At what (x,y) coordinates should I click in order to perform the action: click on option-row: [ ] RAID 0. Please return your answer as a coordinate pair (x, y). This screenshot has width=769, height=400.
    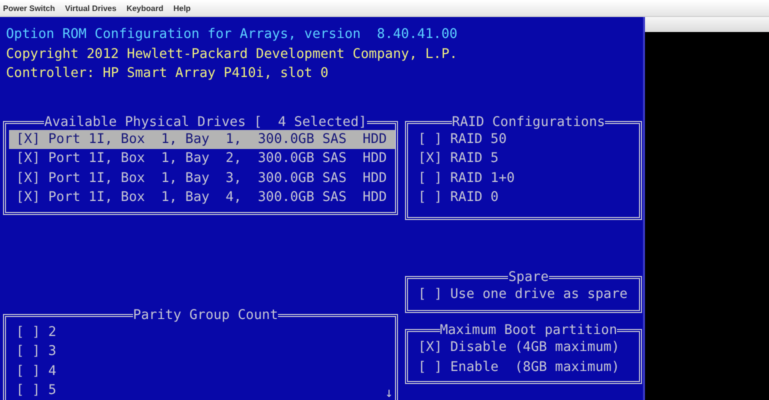
    Looking at the image, I should click on (458, 198).